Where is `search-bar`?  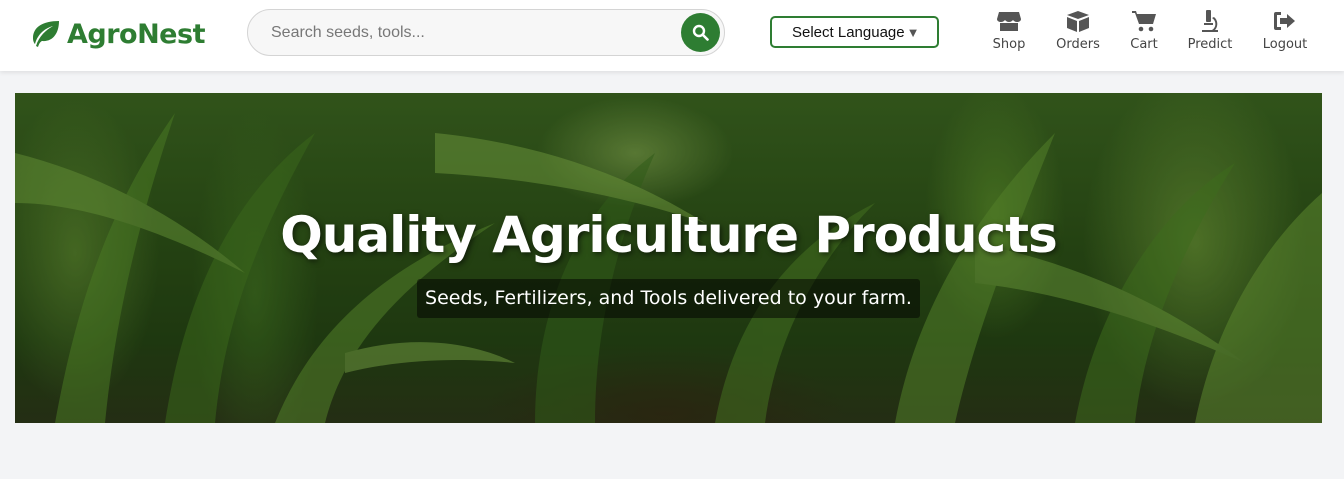 search-bar is located at coordinates (486, 32).